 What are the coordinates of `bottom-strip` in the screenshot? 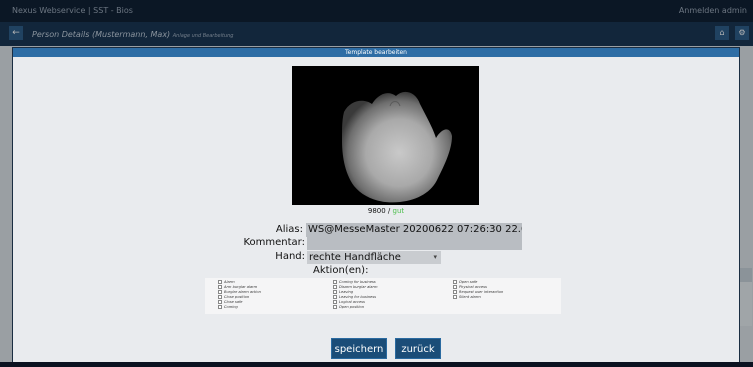 It's located at (376, 364).